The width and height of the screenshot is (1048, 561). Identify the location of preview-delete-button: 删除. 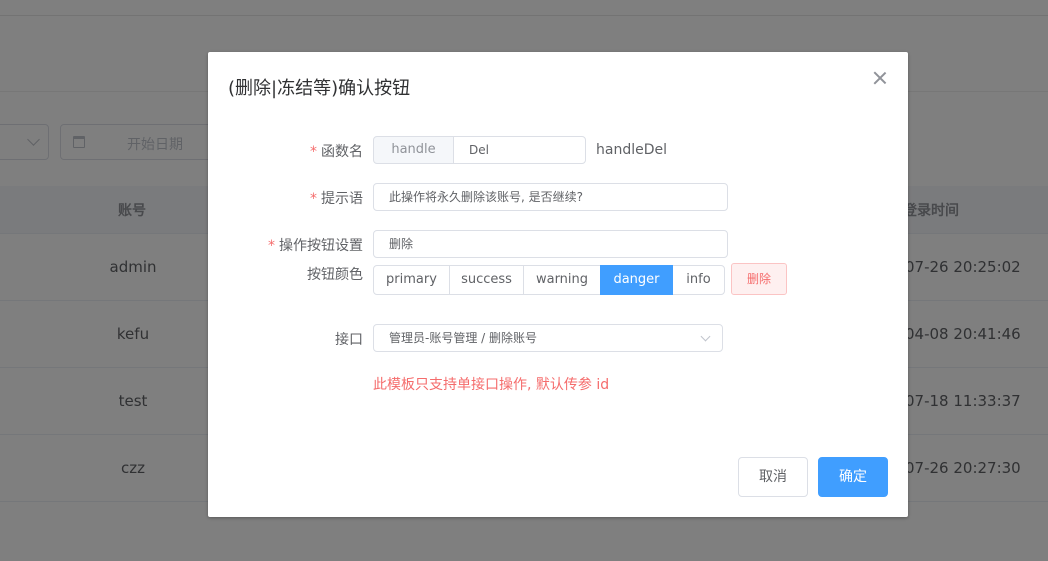
(759, 279).